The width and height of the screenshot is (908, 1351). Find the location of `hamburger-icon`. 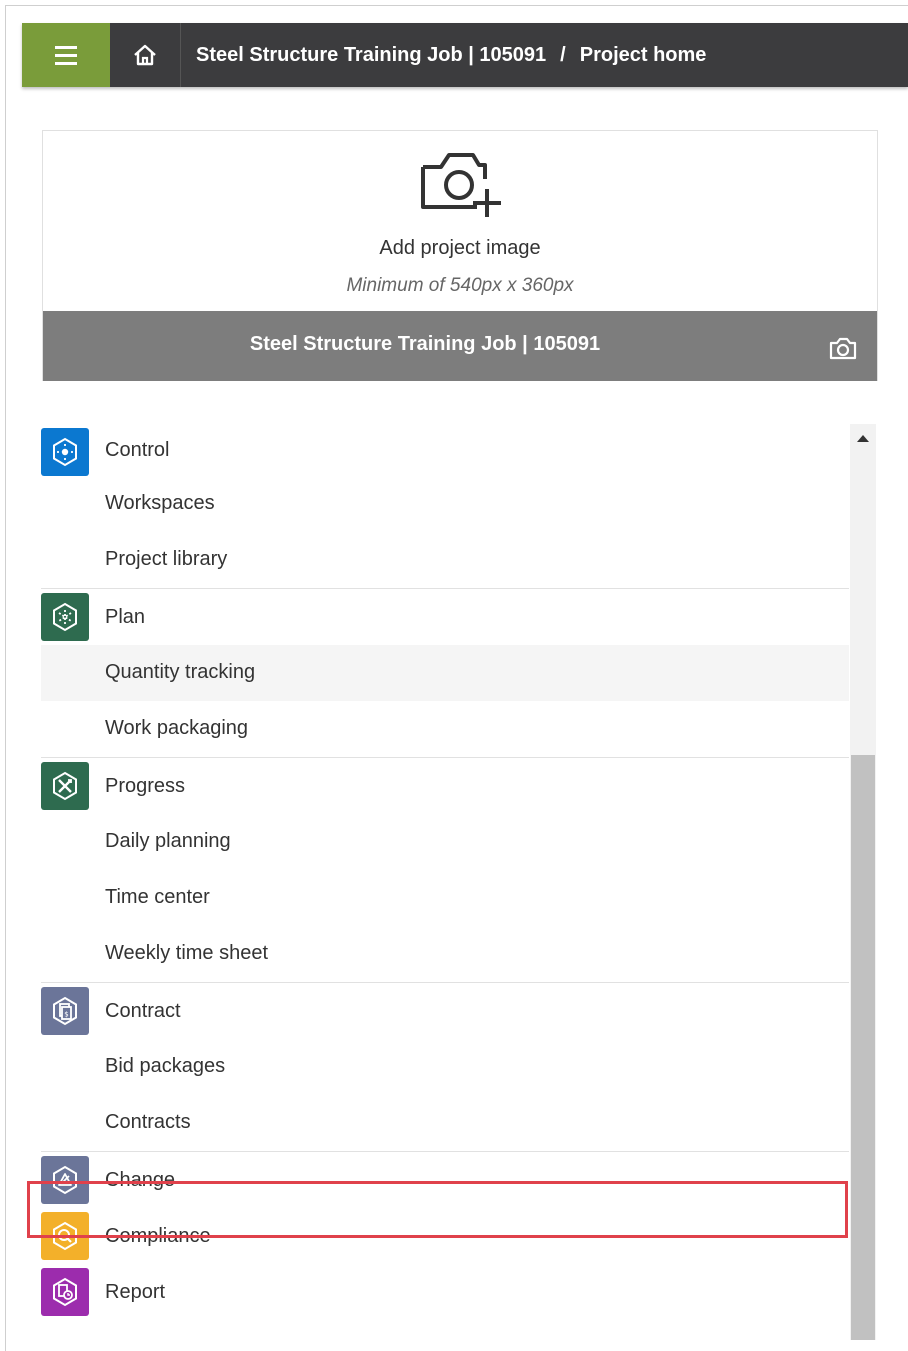

hamburger-icon is located at coordinates (66, 55).